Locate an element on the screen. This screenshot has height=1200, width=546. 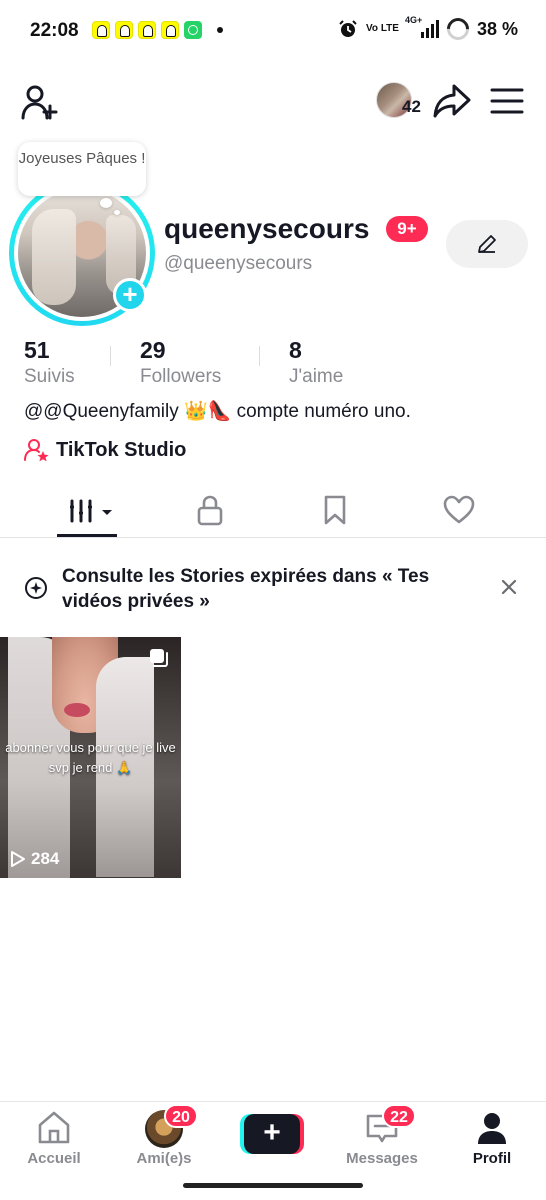
stat-label: Followers is located at coordinates (181, 376).